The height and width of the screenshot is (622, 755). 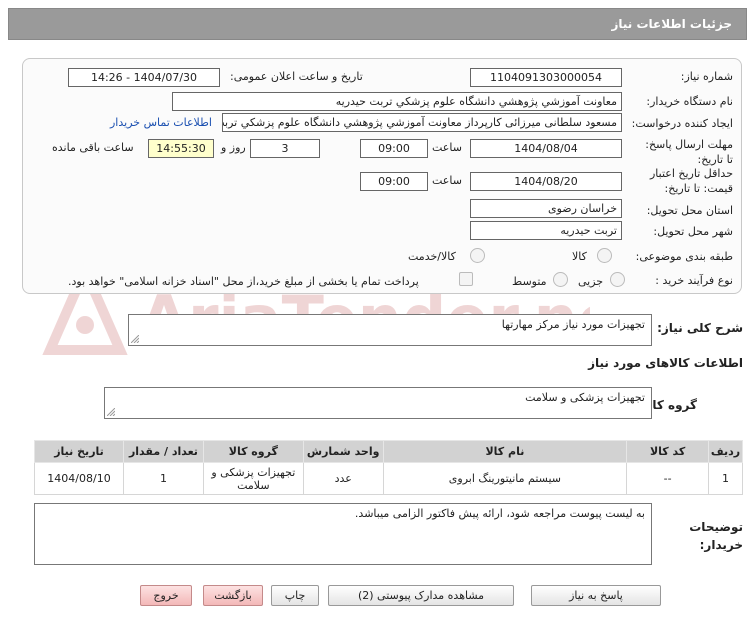 I want to click on city-field: تربت حیدریه, so click(x=546, y=230).